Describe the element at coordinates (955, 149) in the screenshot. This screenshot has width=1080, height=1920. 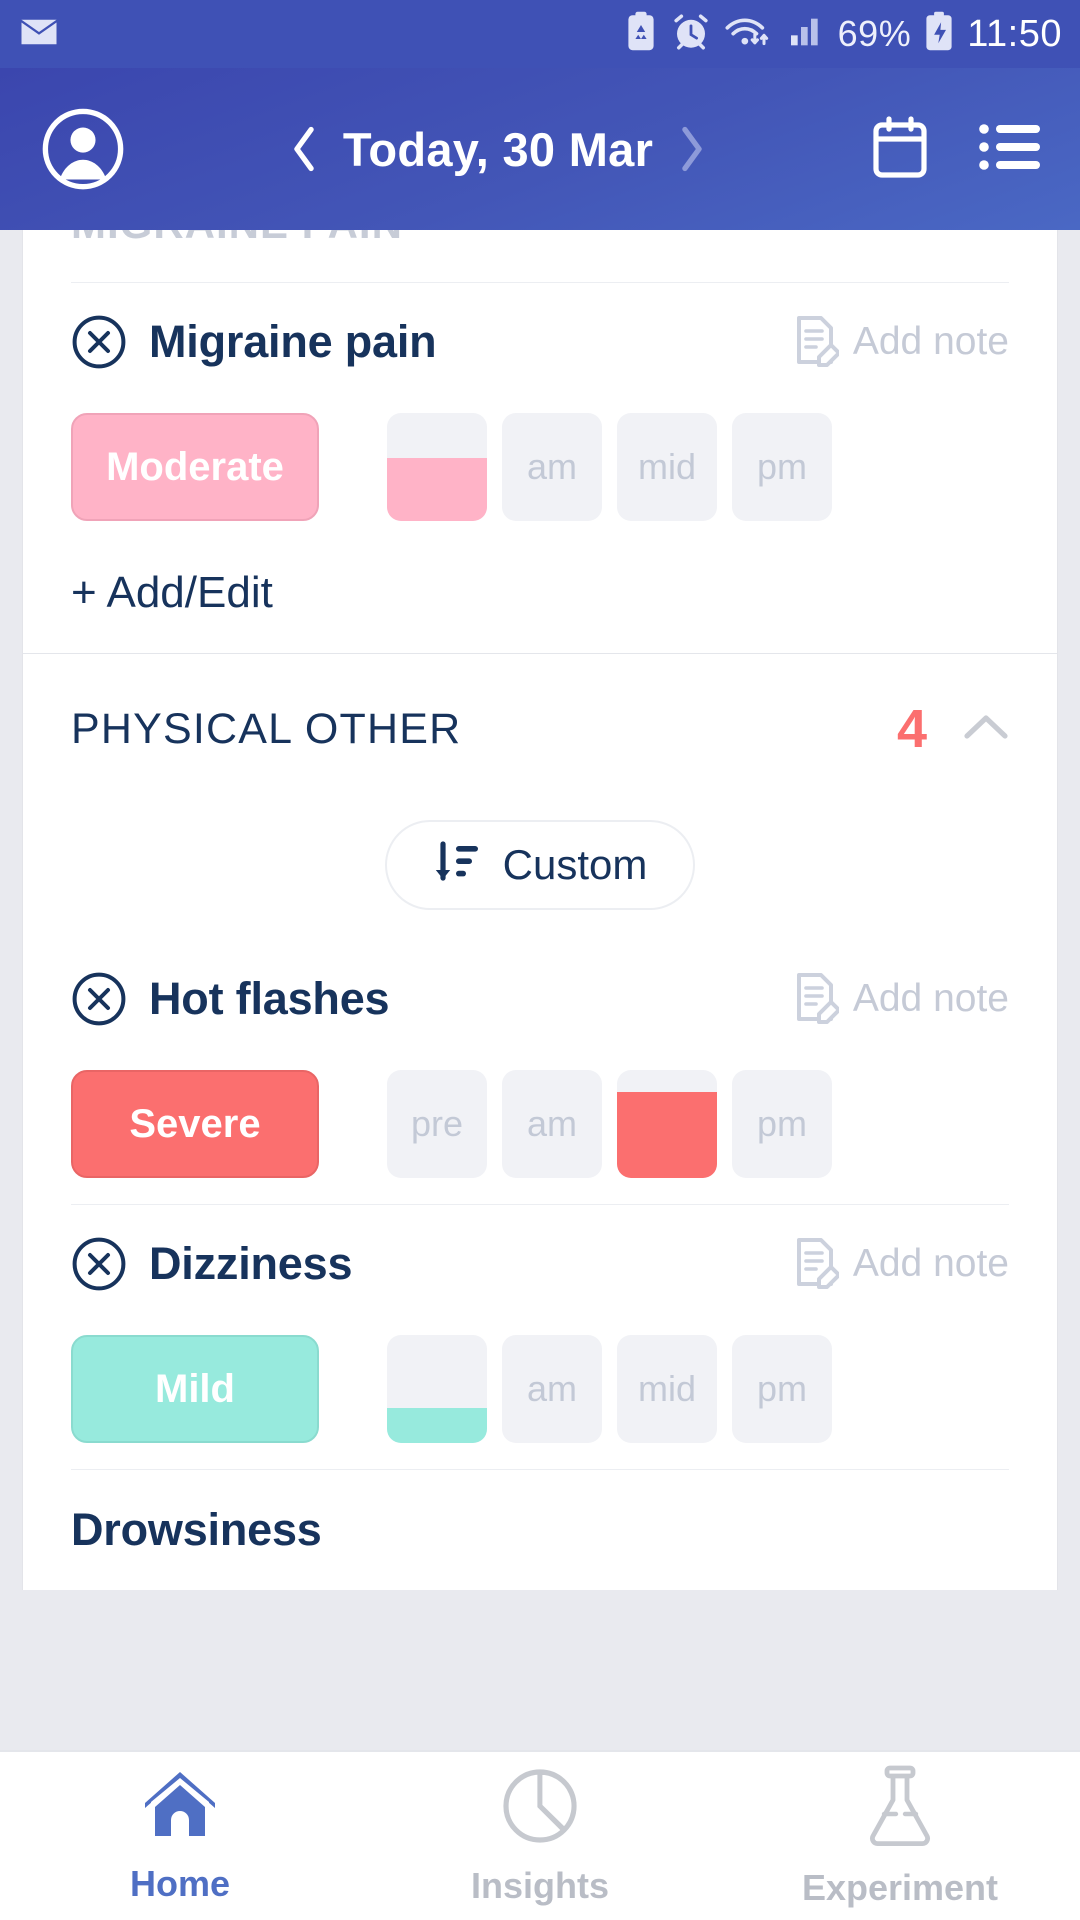
I see `app-header-actions` at that location.